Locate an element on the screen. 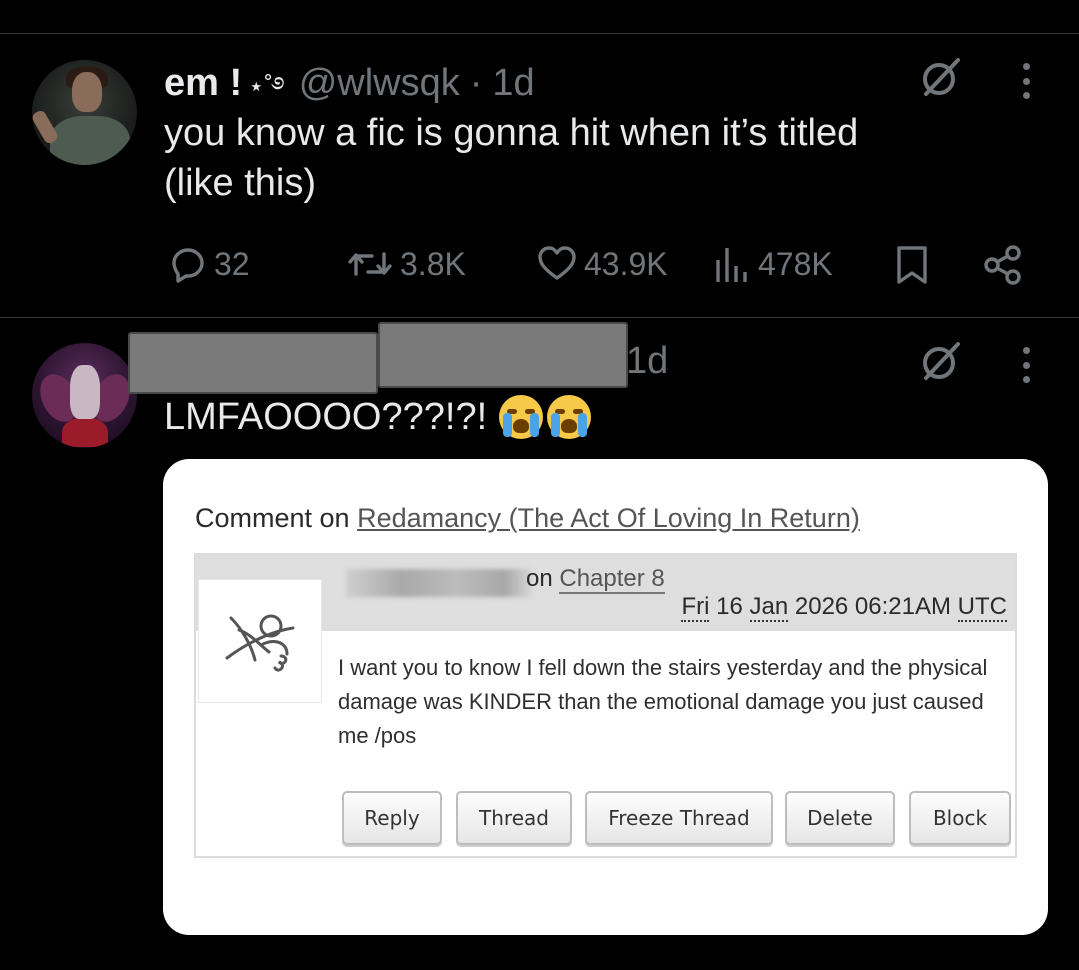  redacted-handle is located at coordinates (503, 355).